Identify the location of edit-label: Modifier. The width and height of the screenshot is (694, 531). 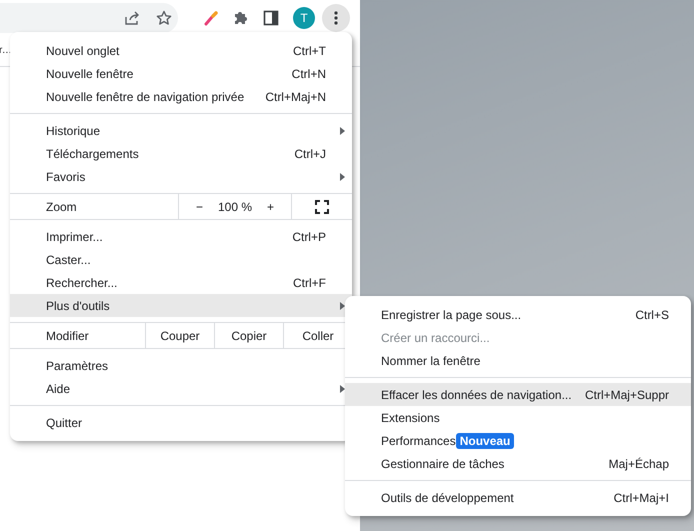
(68, 335).